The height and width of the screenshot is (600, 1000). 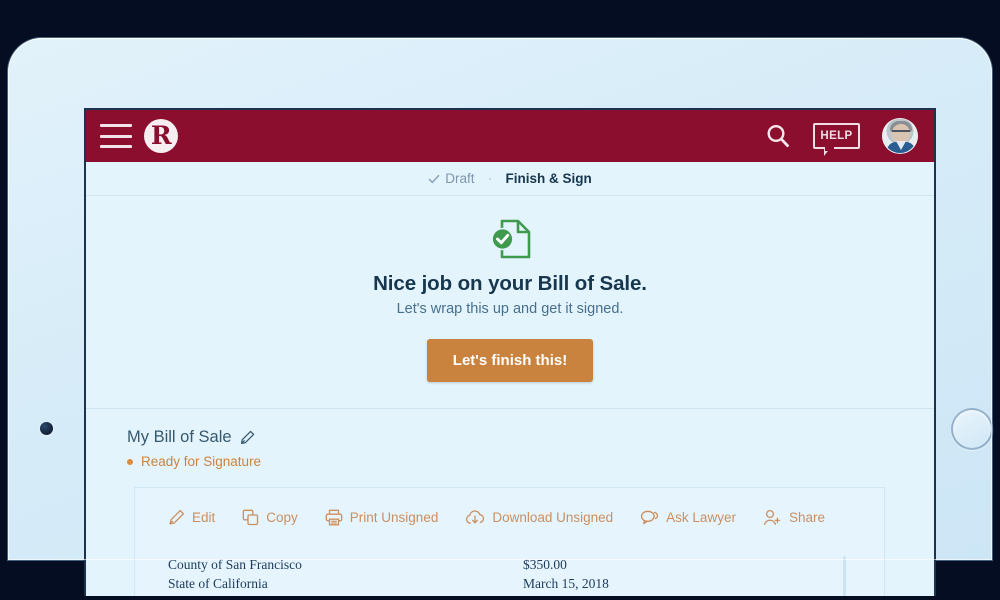 What do you see at coordinates (511, 239) in the screenshot?
I see `document-check-icon` at bounding box center [511, 239].